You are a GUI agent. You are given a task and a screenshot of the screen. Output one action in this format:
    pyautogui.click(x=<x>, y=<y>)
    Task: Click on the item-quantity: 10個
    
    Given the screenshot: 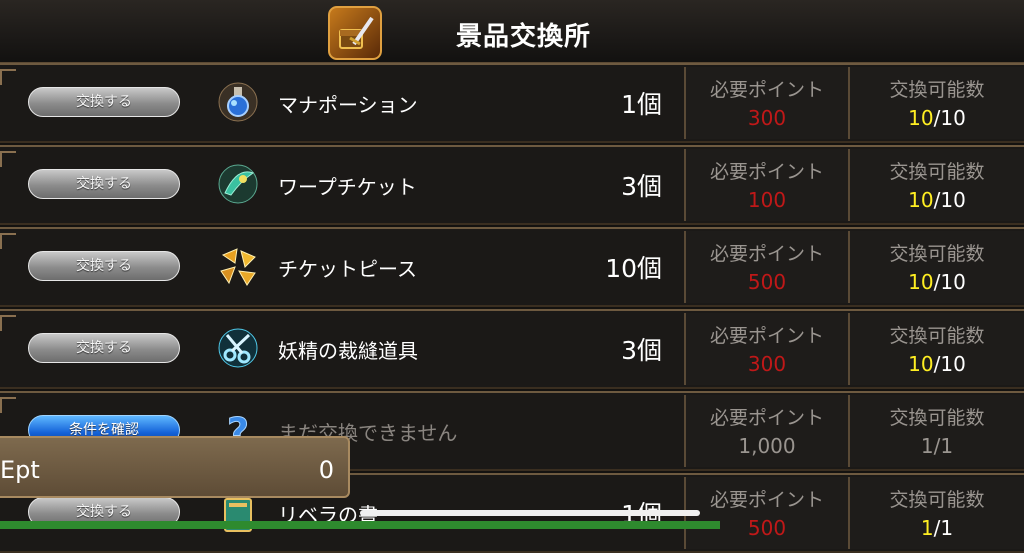 What is the action you would take?
    pyautogui.click(x=633, y=268)
    